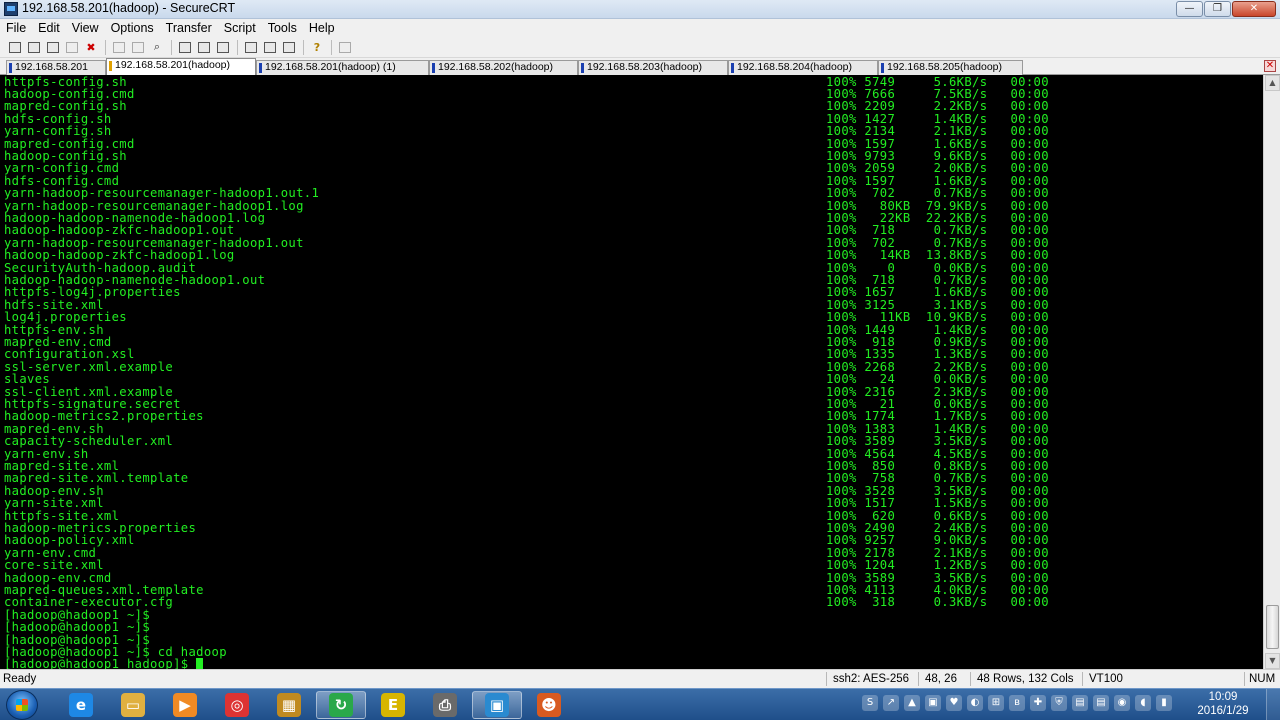  What do you see at coordinates (189, 28) in the screenshot?
I see `menu-transfer: Transfer` at bounding box center [189, 28].